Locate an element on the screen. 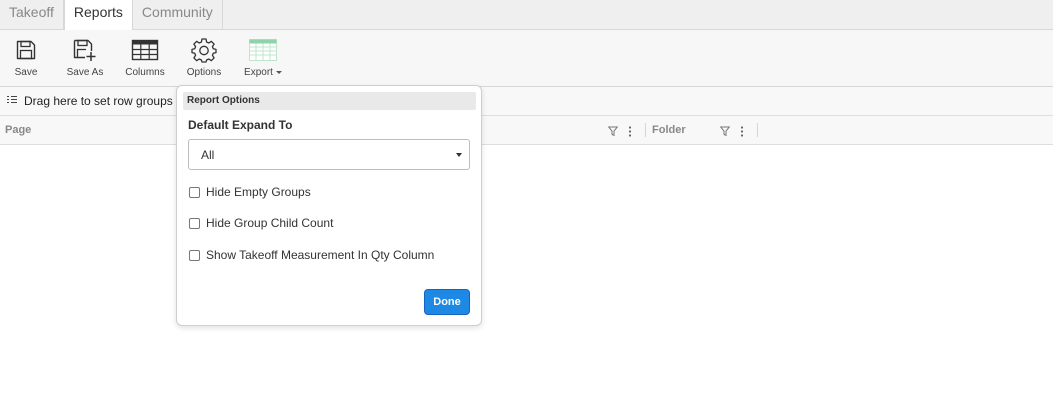 The width and height of the screenshot is (1053, 393). gear-icon is located at coordinates (204, 50).